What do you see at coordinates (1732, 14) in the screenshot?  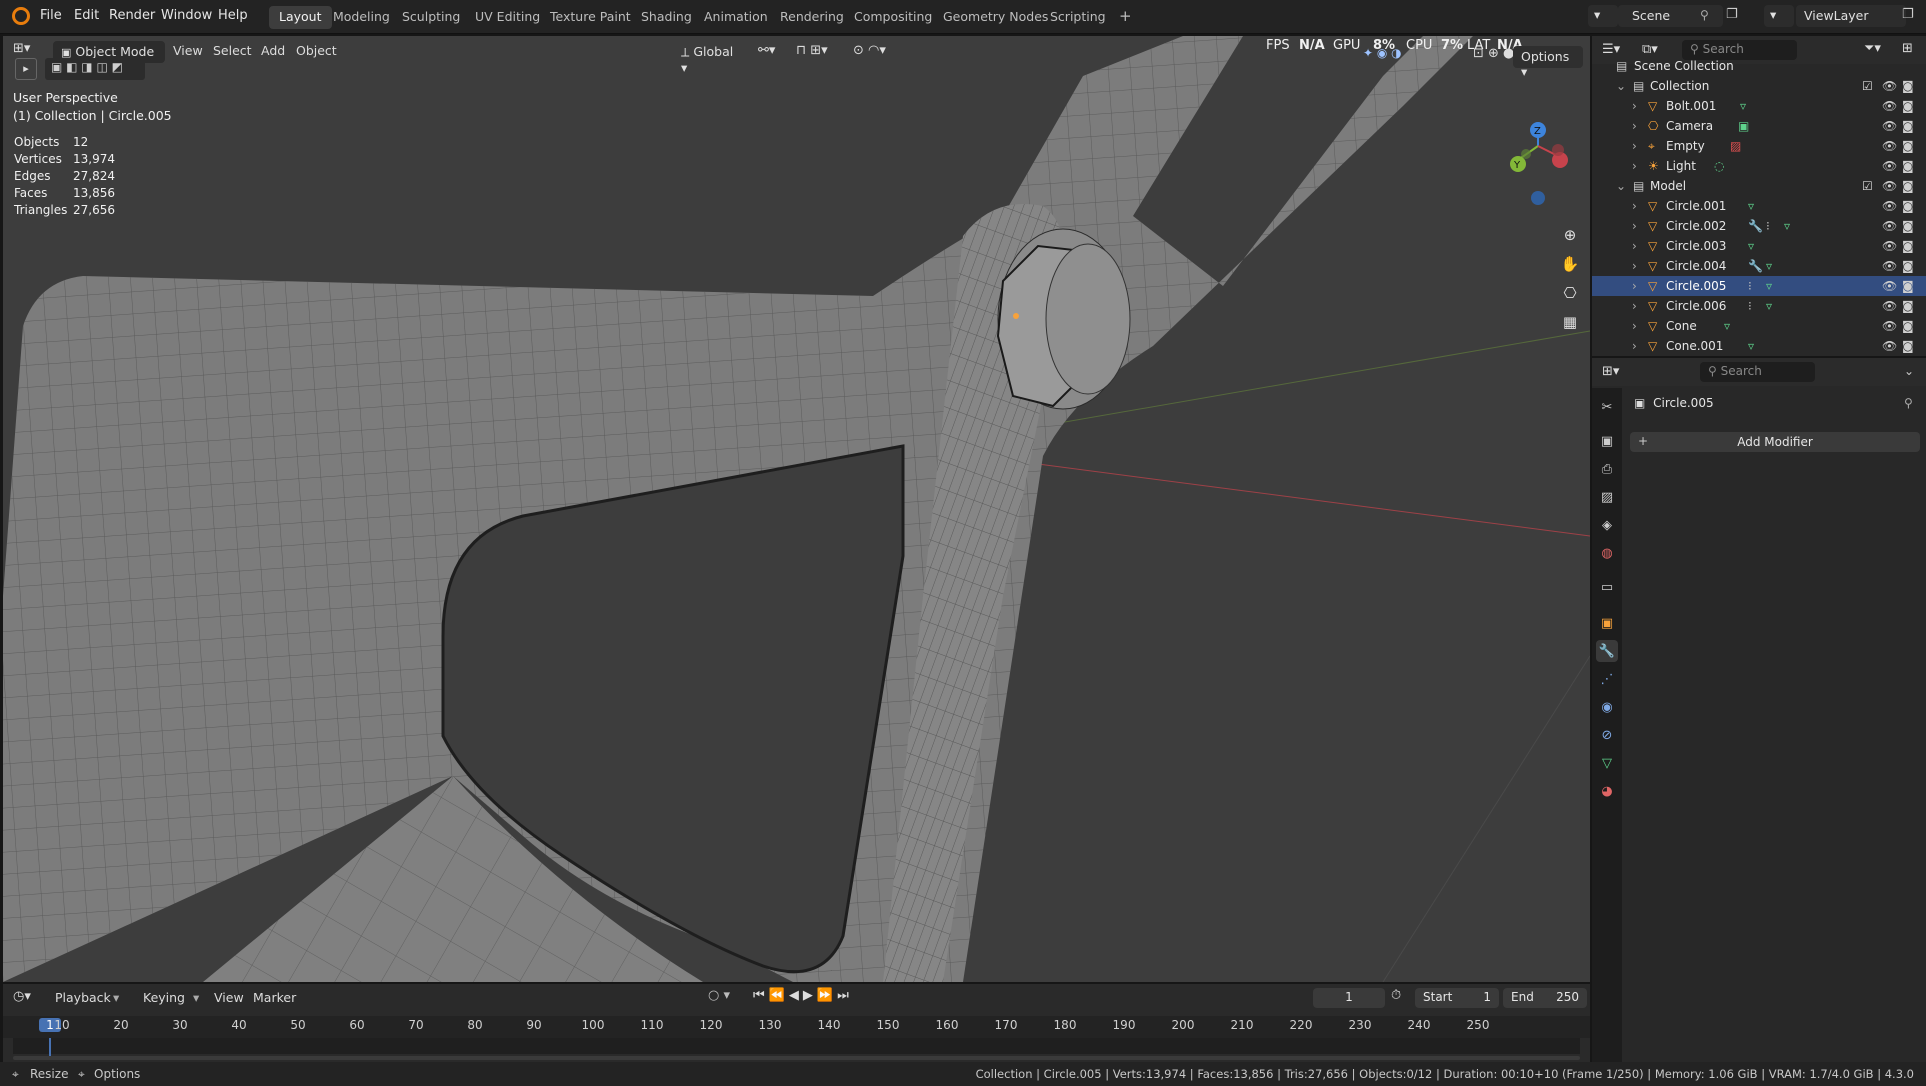 I see `new-scene-icon: ❐` at bounding box center [1732, 14].